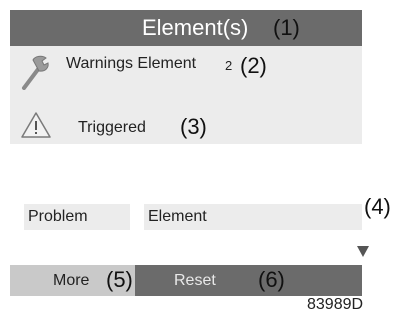 The height and width of the screenshot is (320, 405). What do you see at coordinates (193, 126) in the screenshot?
I see `callout-3: (3)` at bounding box center [193, 126].